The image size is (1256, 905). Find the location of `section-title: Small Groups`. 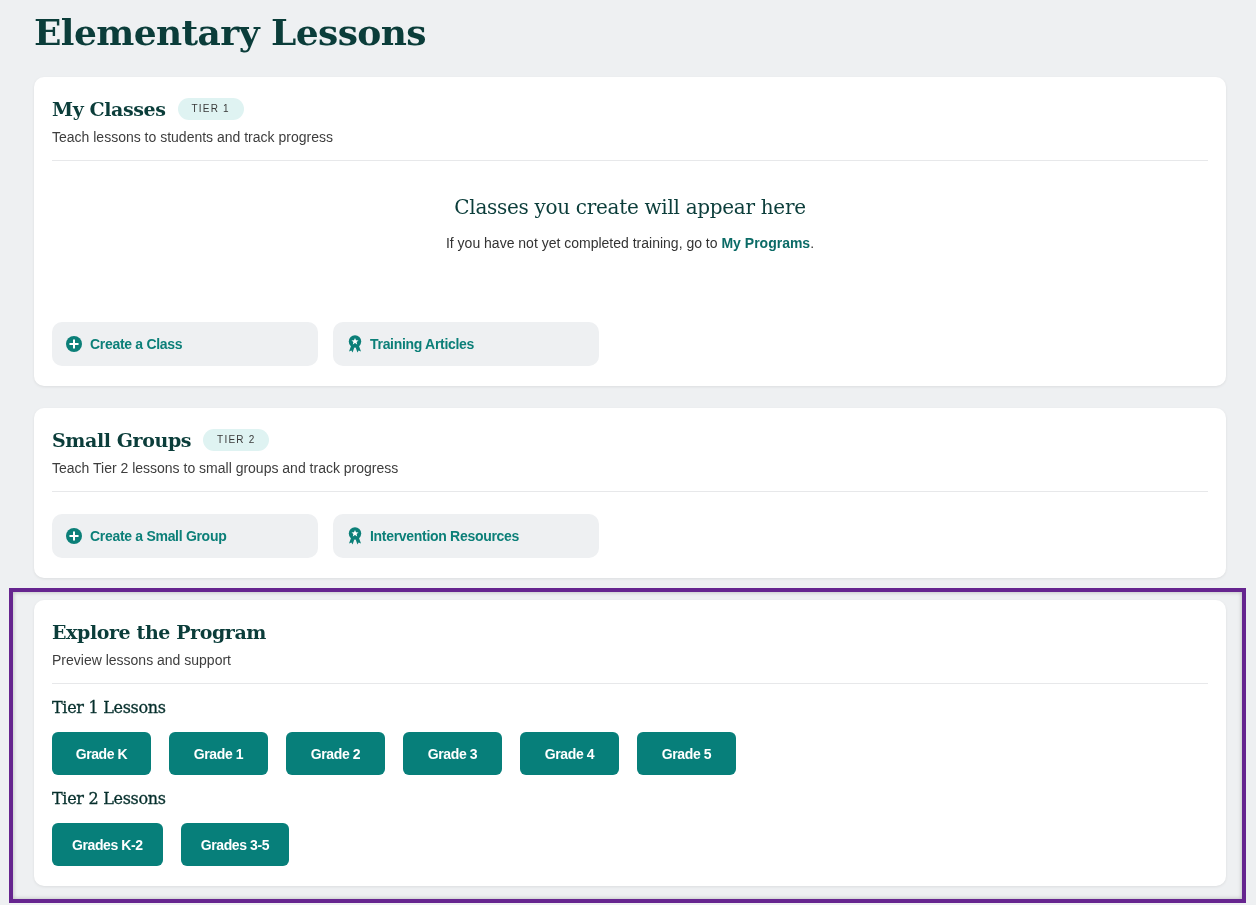

section-title: Small Groups is located at coordinates (122, 440).